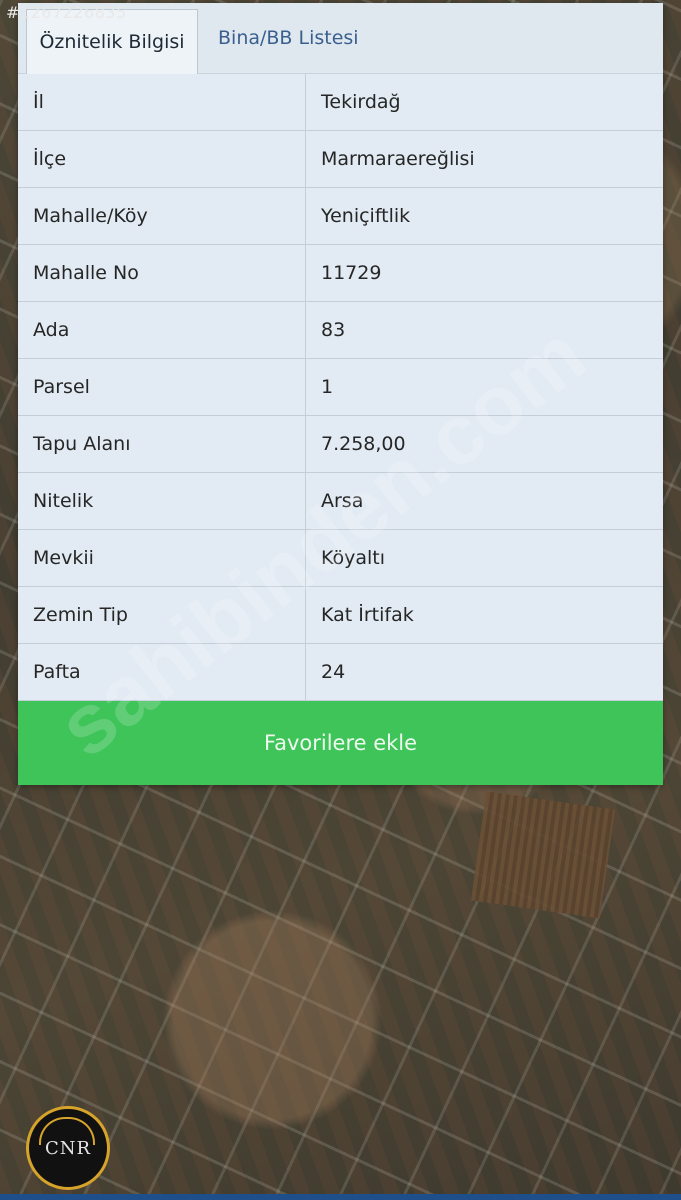 This screenshot has height=1200, width=681. I want to click on attribute-value: Tekirdağ, so click(484, 102).